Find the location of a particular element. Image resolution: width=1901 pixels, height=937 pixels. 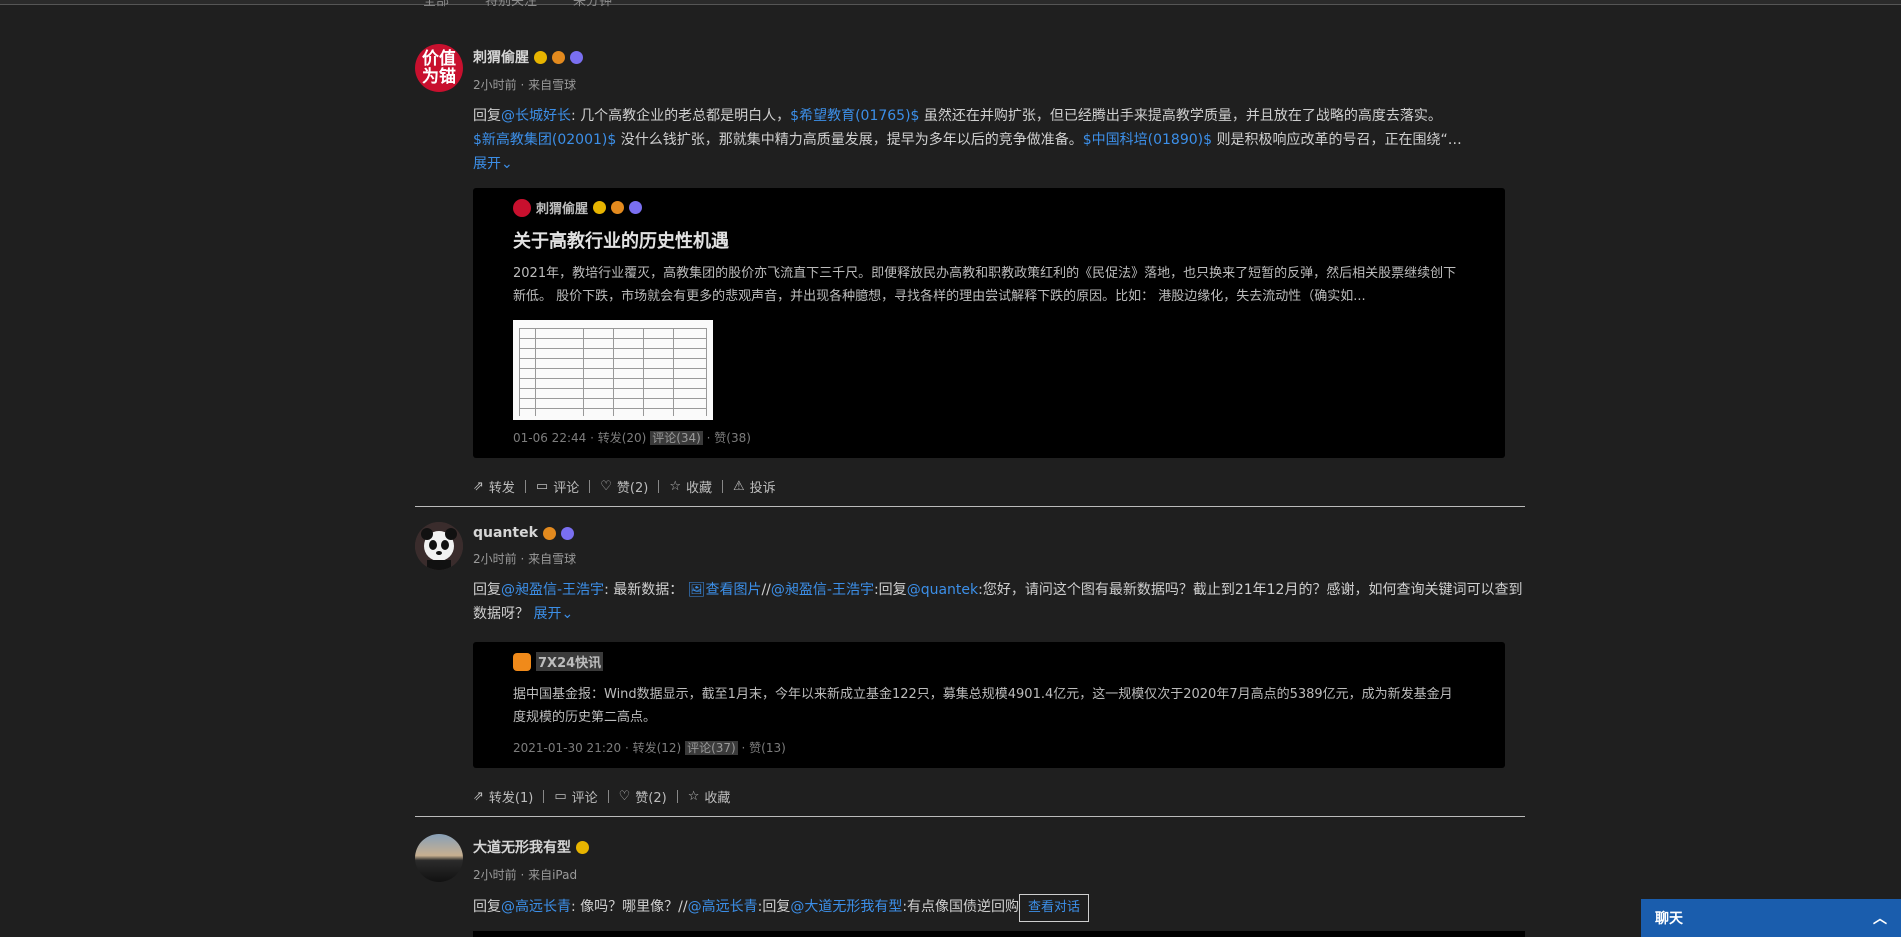

card-meta: 2021-01-30 21:20 · 转发(12) 评论(37) · 赞(13) is located at coordinates (649, 748).